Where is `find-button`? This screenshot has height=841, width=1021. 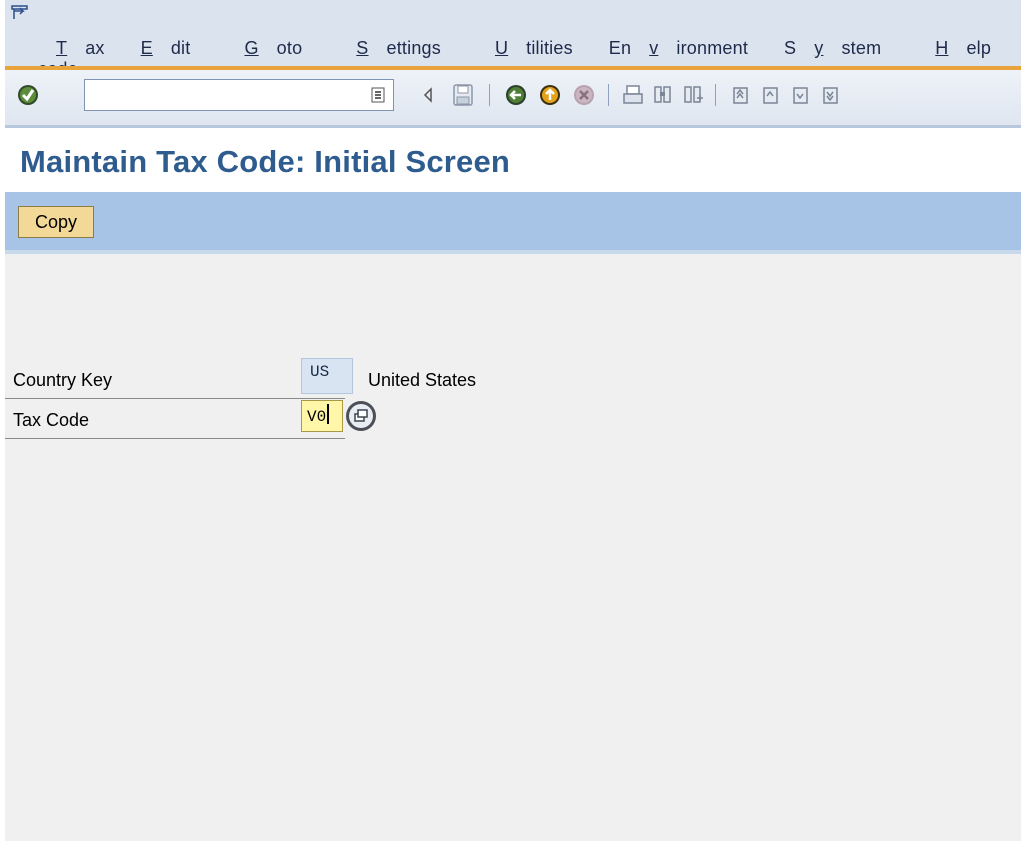 find-button is located at coordinates (663, 95).